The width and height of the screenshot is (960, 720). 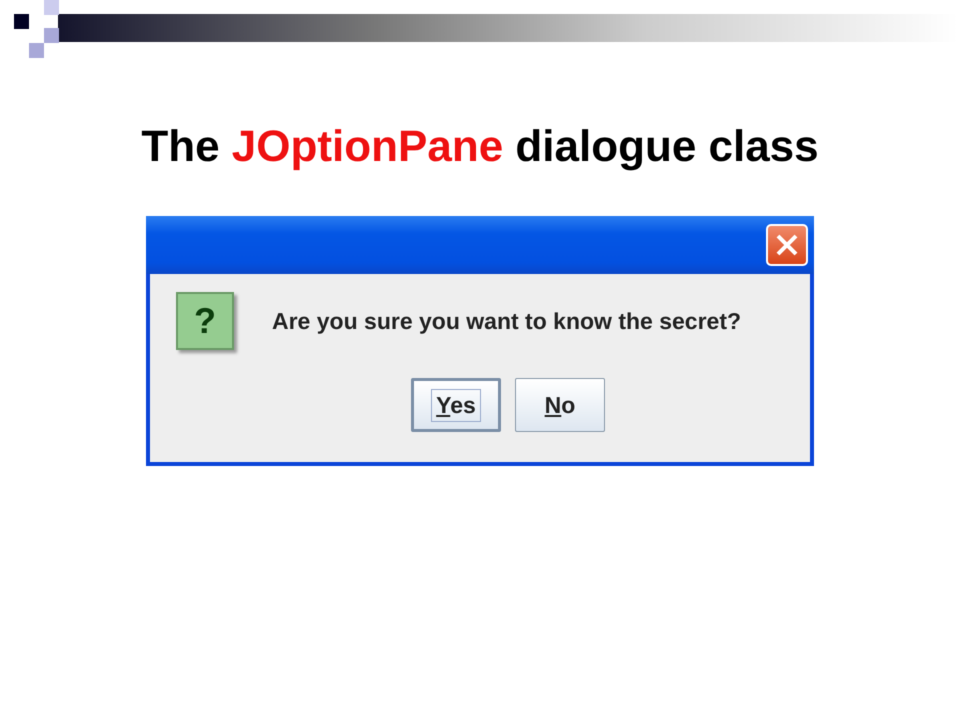 I want to click on slide-title: The JOptionPane dialogue class, so click(x=480, y=147).